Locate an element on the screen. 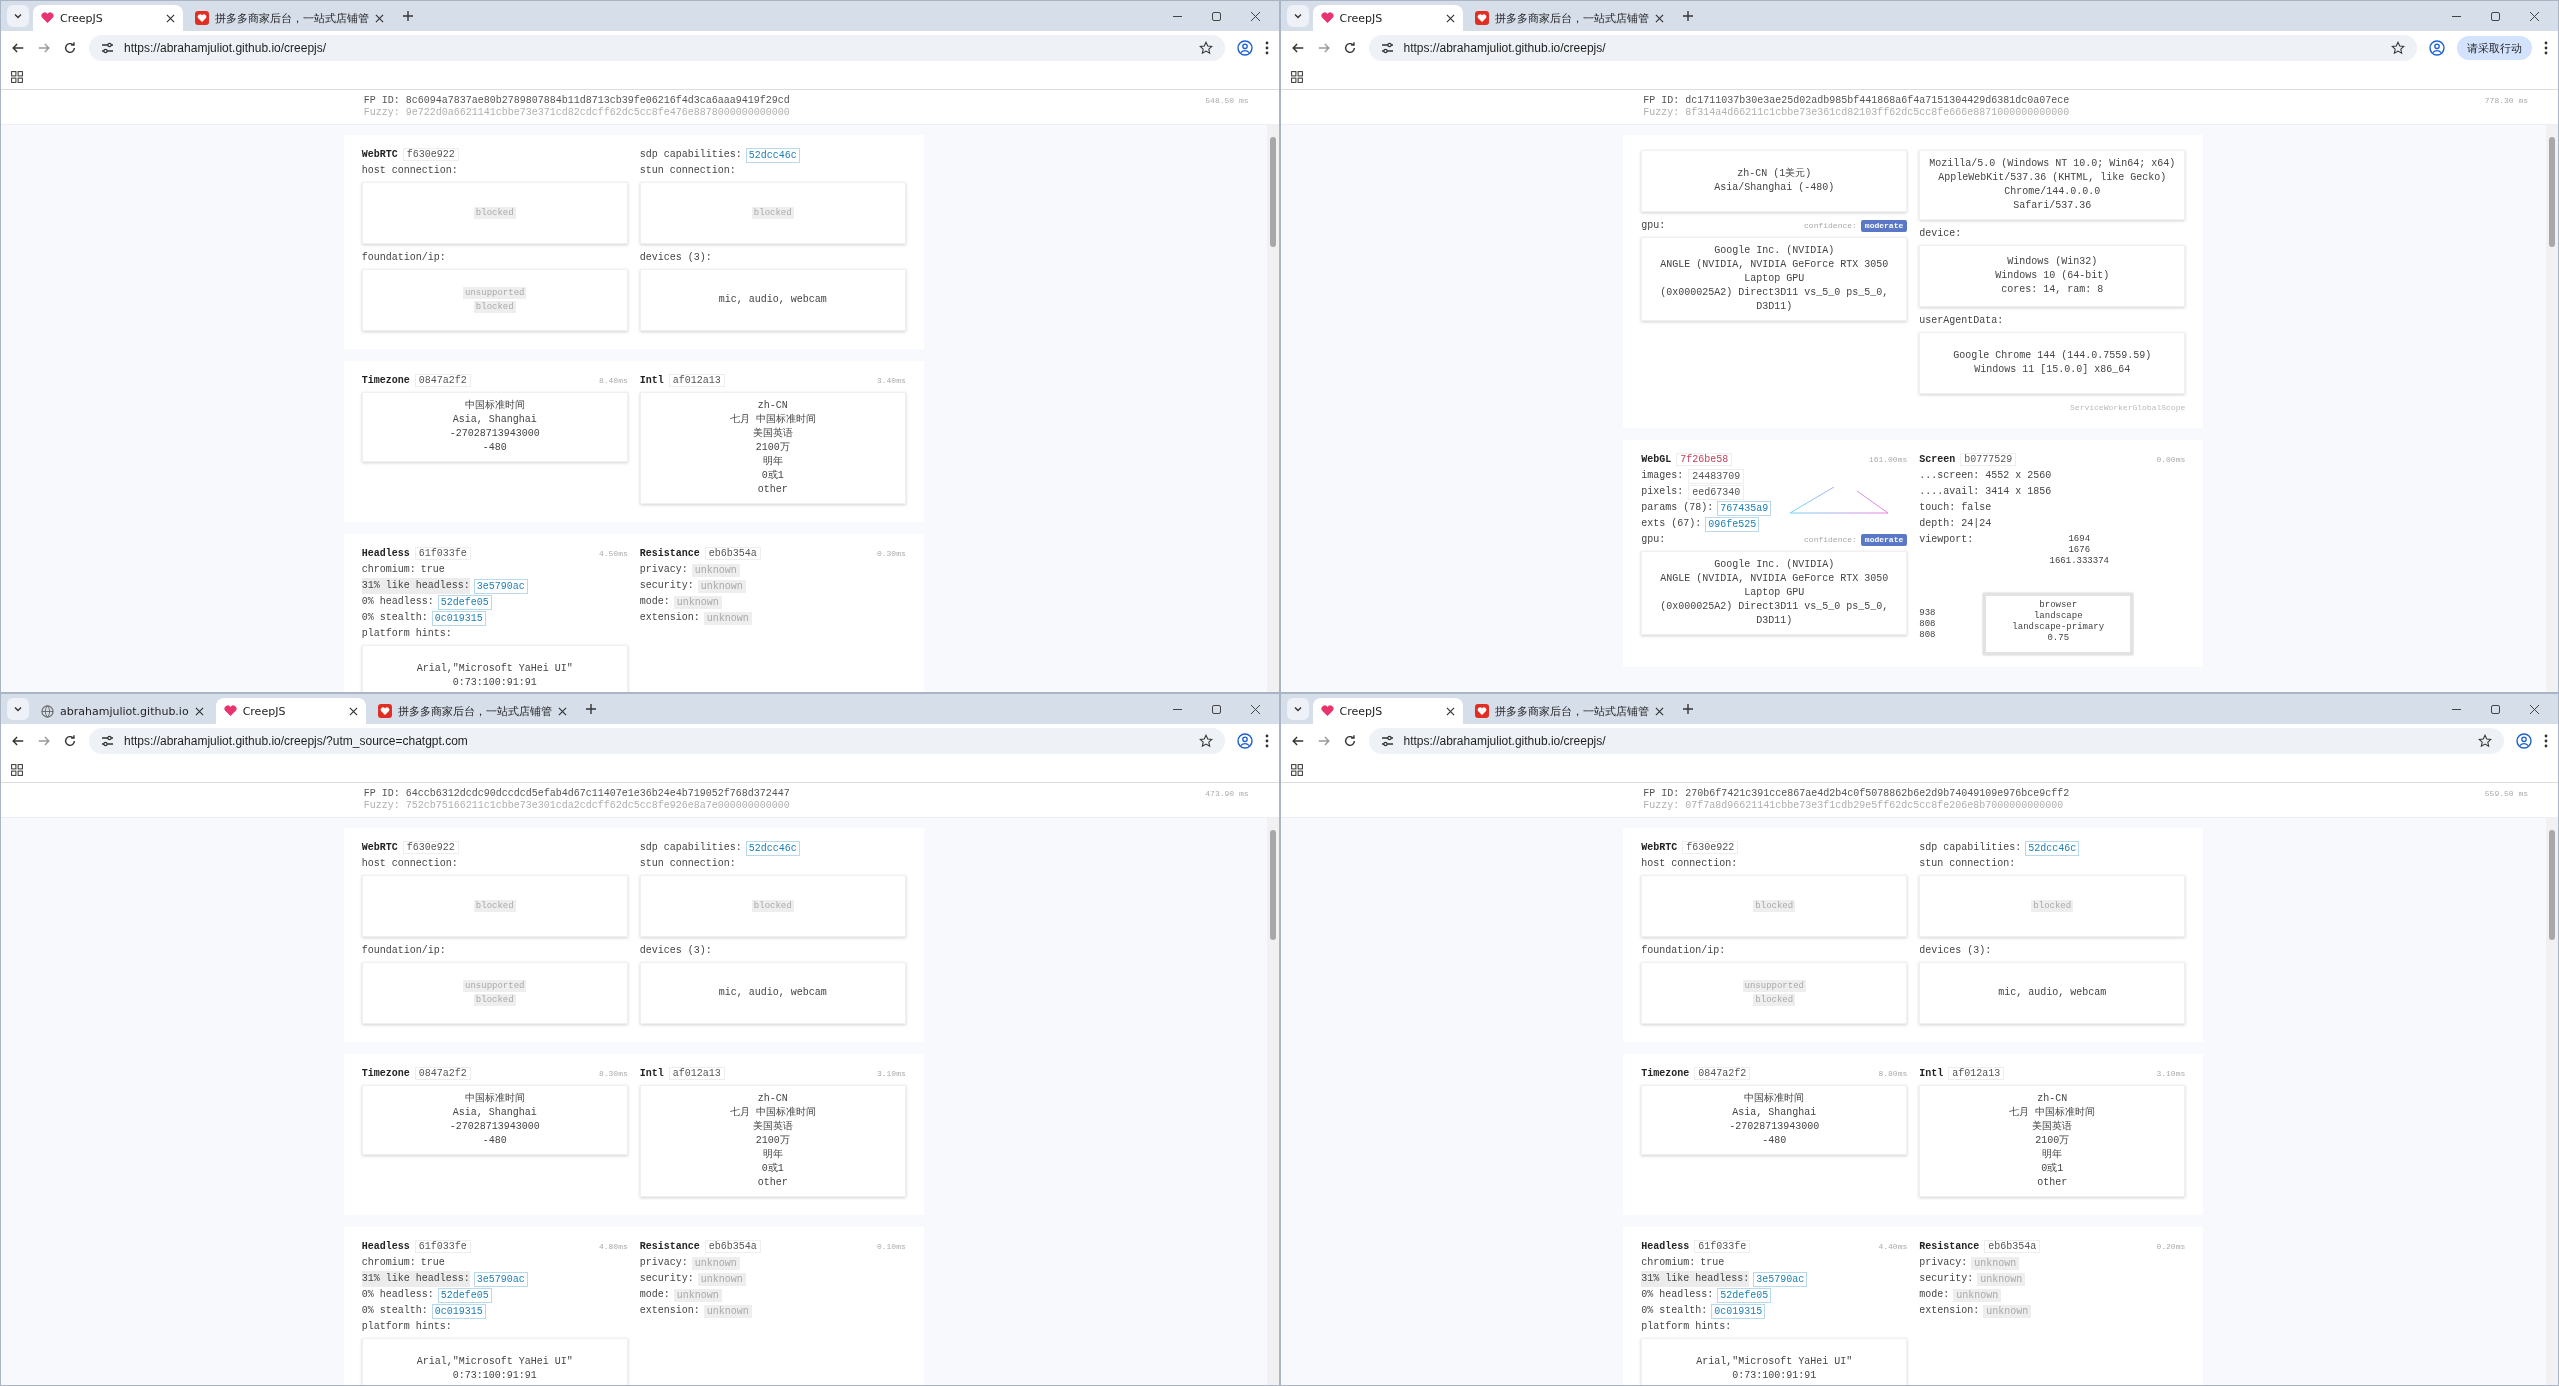  browser-tab: abrahamjuliot.github.io is located at coordinates (122, 711).